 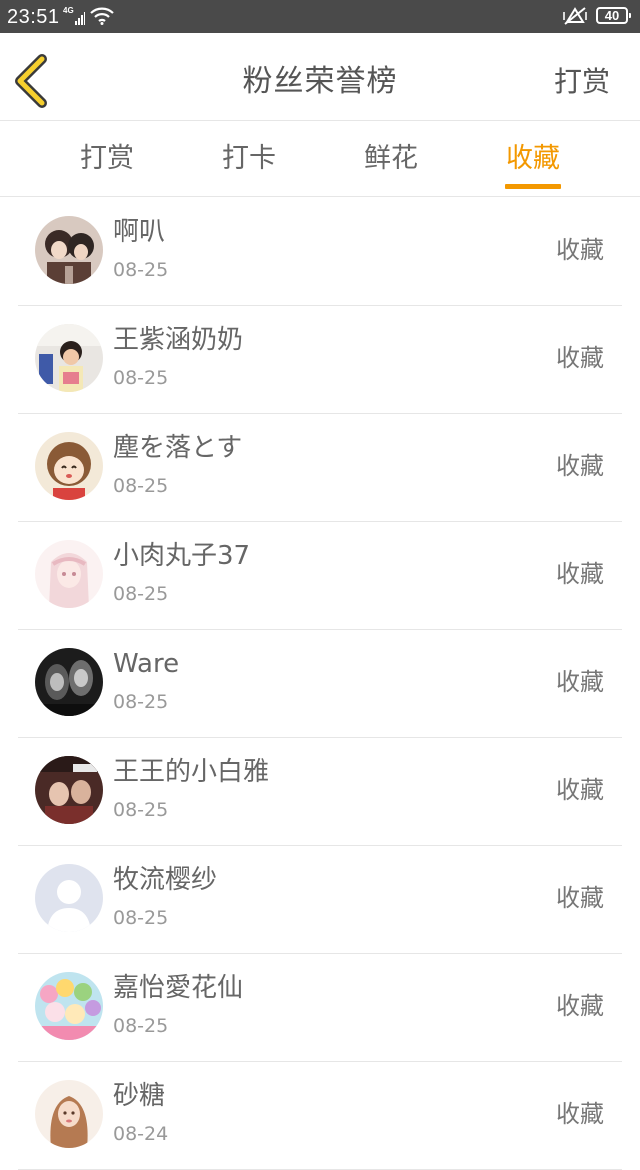 What do you see at coordinates (613, 15) in the screenshot?
I see `battery-indicator: 40` at bounding box center [613, 15].